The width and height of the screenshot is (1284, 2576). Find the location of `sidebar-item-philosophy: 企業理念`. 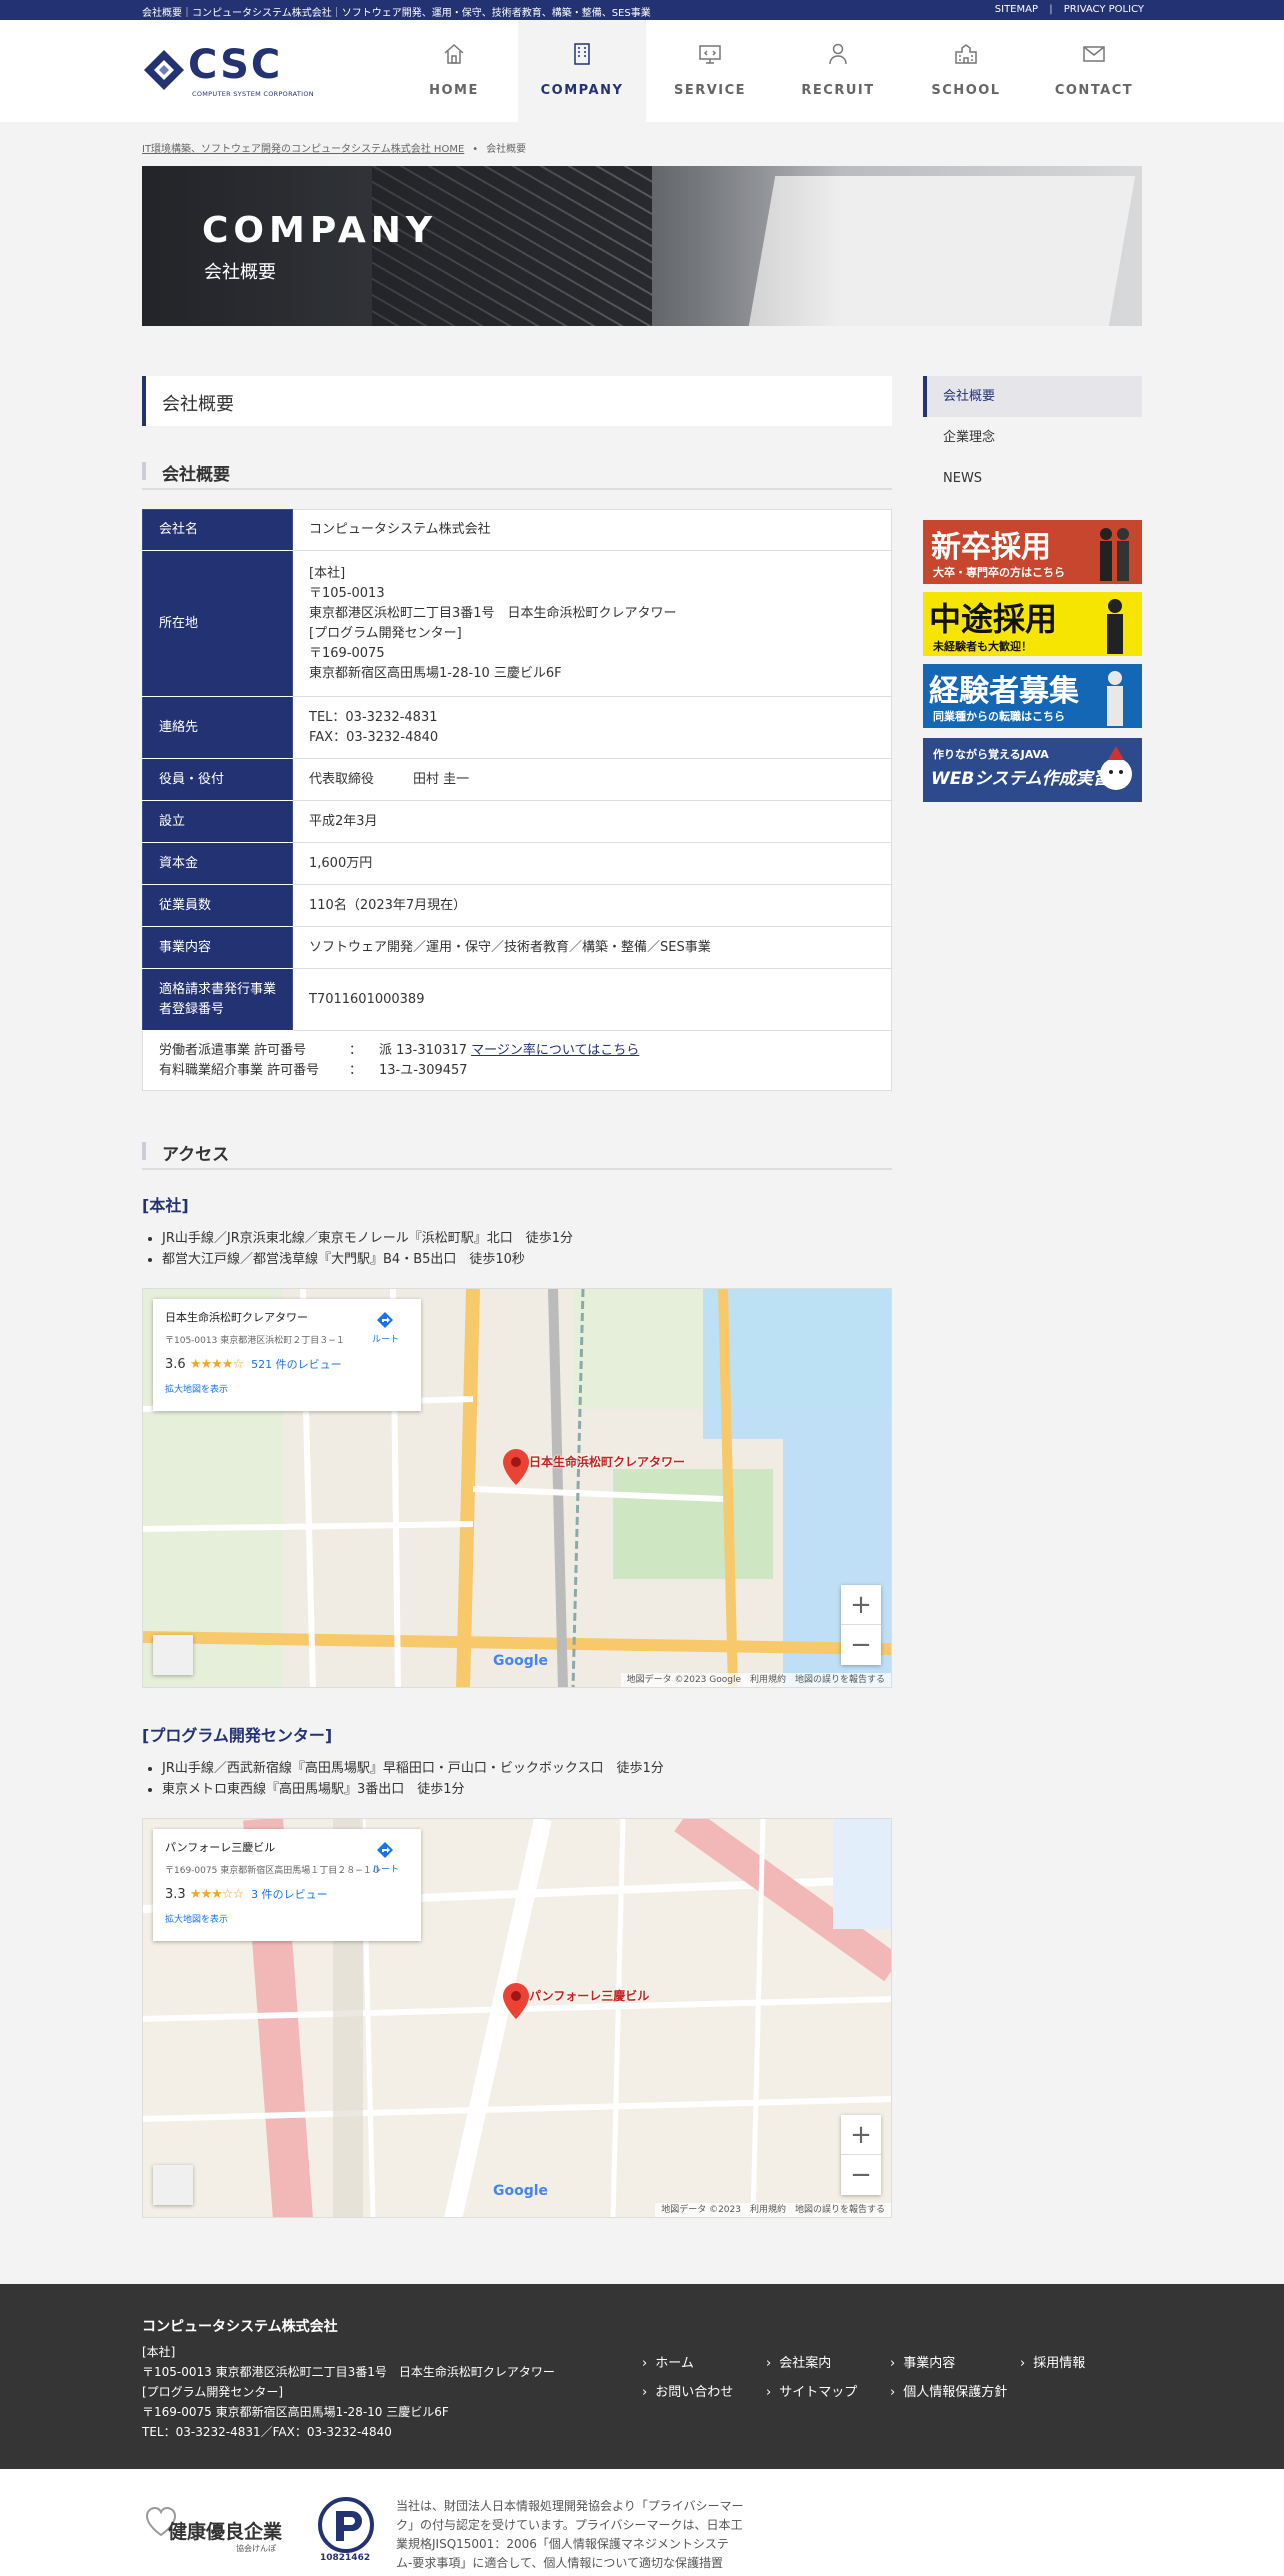

sidebar-item-philosophy: 企業理念 is located at coordinates (1032, 437).